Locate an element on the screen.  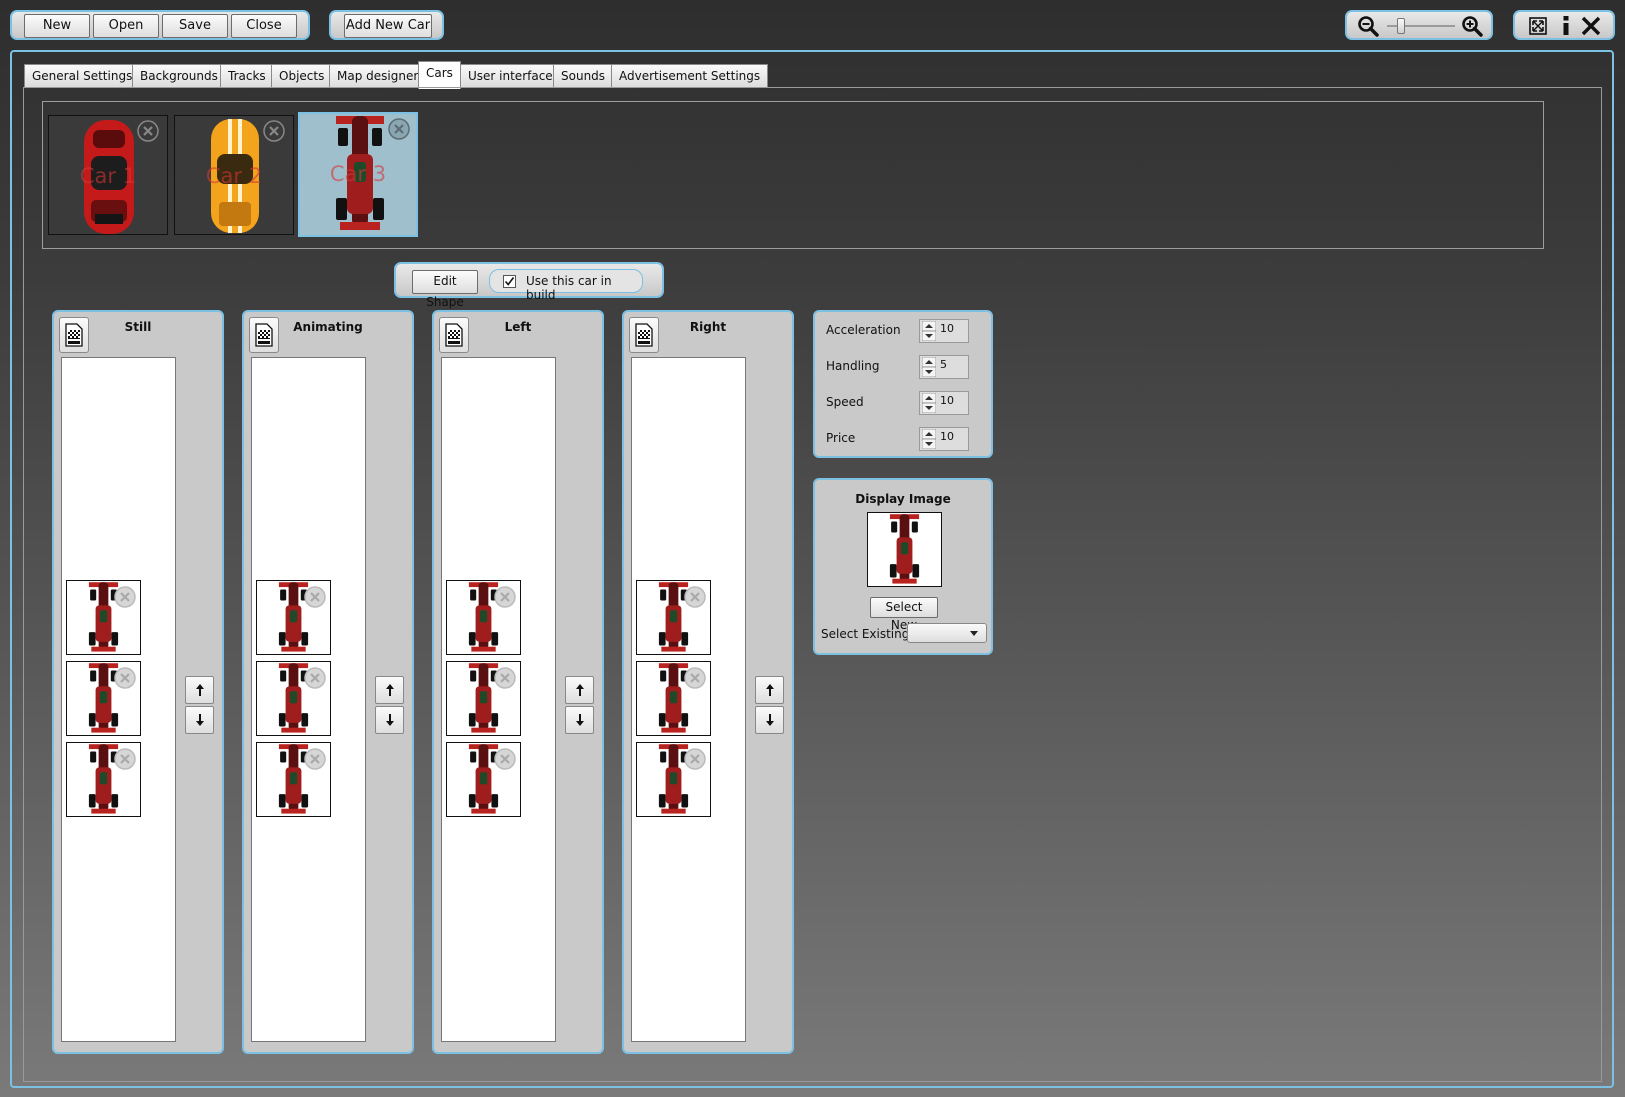
car-options: Edit Shape Use this car in build is located at coordinates (529, 285).